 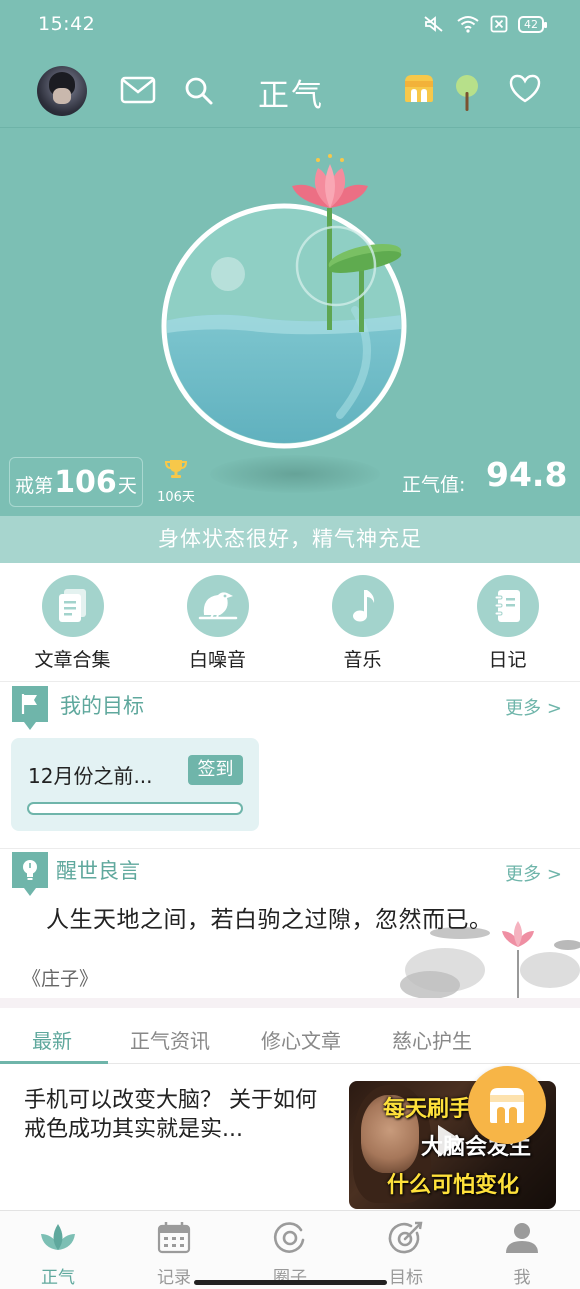 What do you see at coordinates (170, 1039) in the screenshot?
I see `tab-news: 正气资讯` at bounding box center [170, 1039].